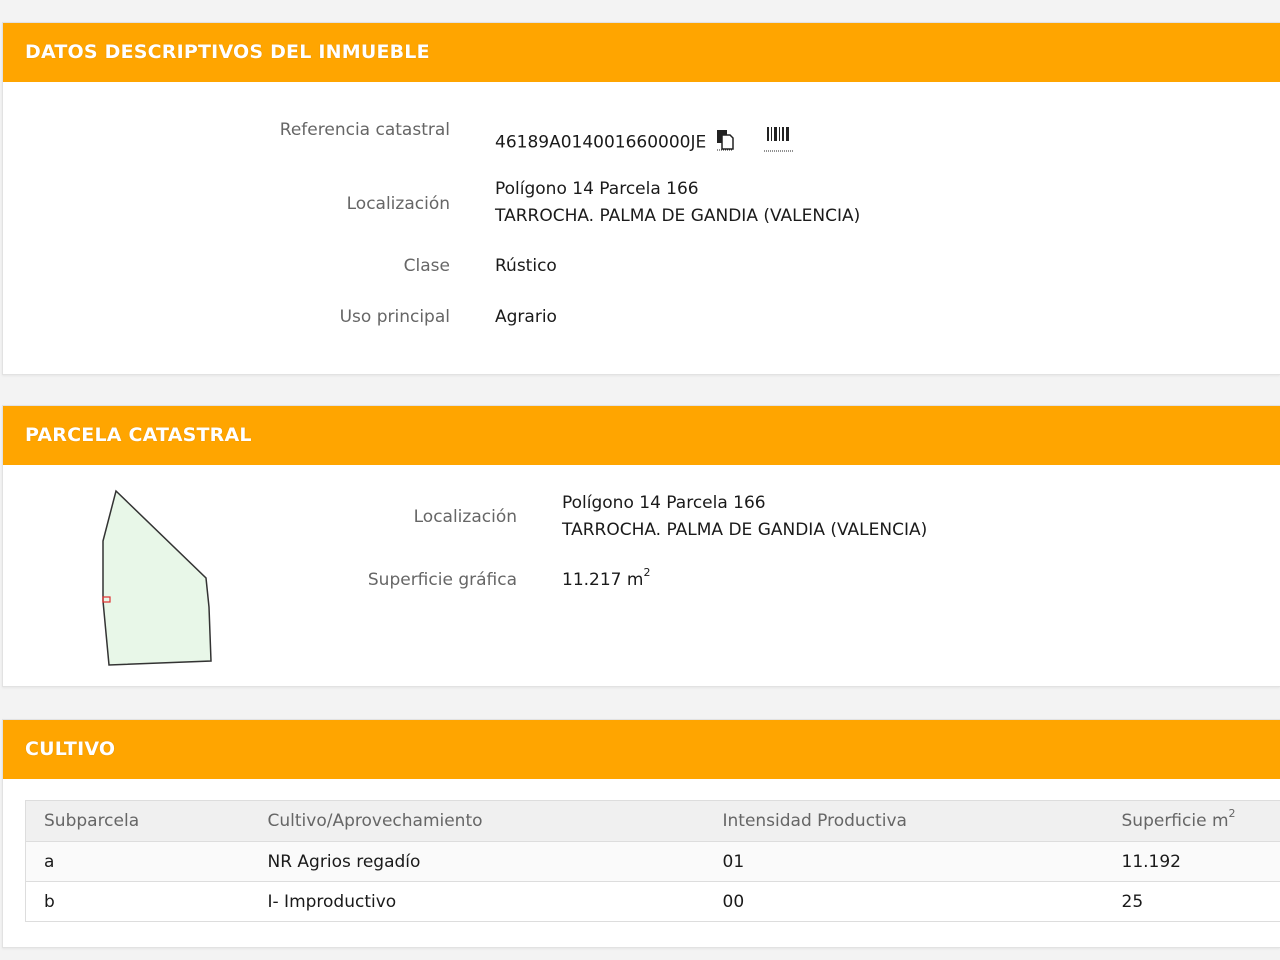 The image size is (1280, 960). I want to click on table-row: a NR Agrios regadío 01 11.192, so click(652, 861).